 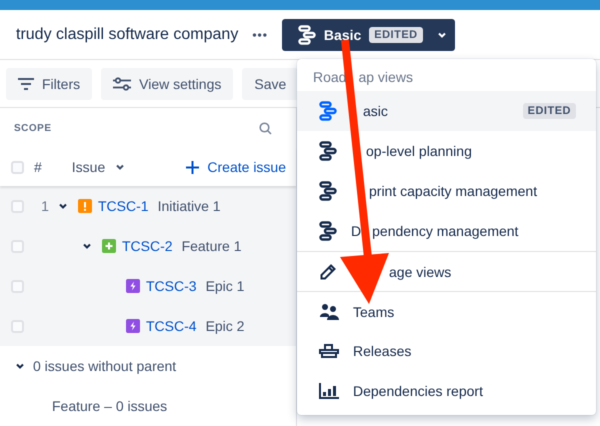 What do you see at coordinates (329, 351) in the screenshot?
I see `ship-icon` at bounding box center [329, 351].